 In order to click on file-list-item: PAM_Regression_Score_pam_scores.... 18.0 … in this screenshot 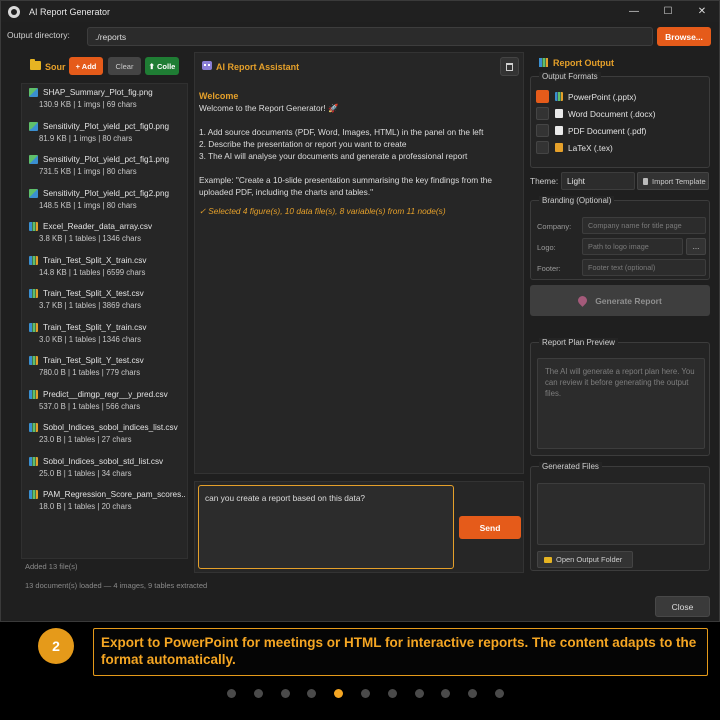, I will do `click(104, 503)`.